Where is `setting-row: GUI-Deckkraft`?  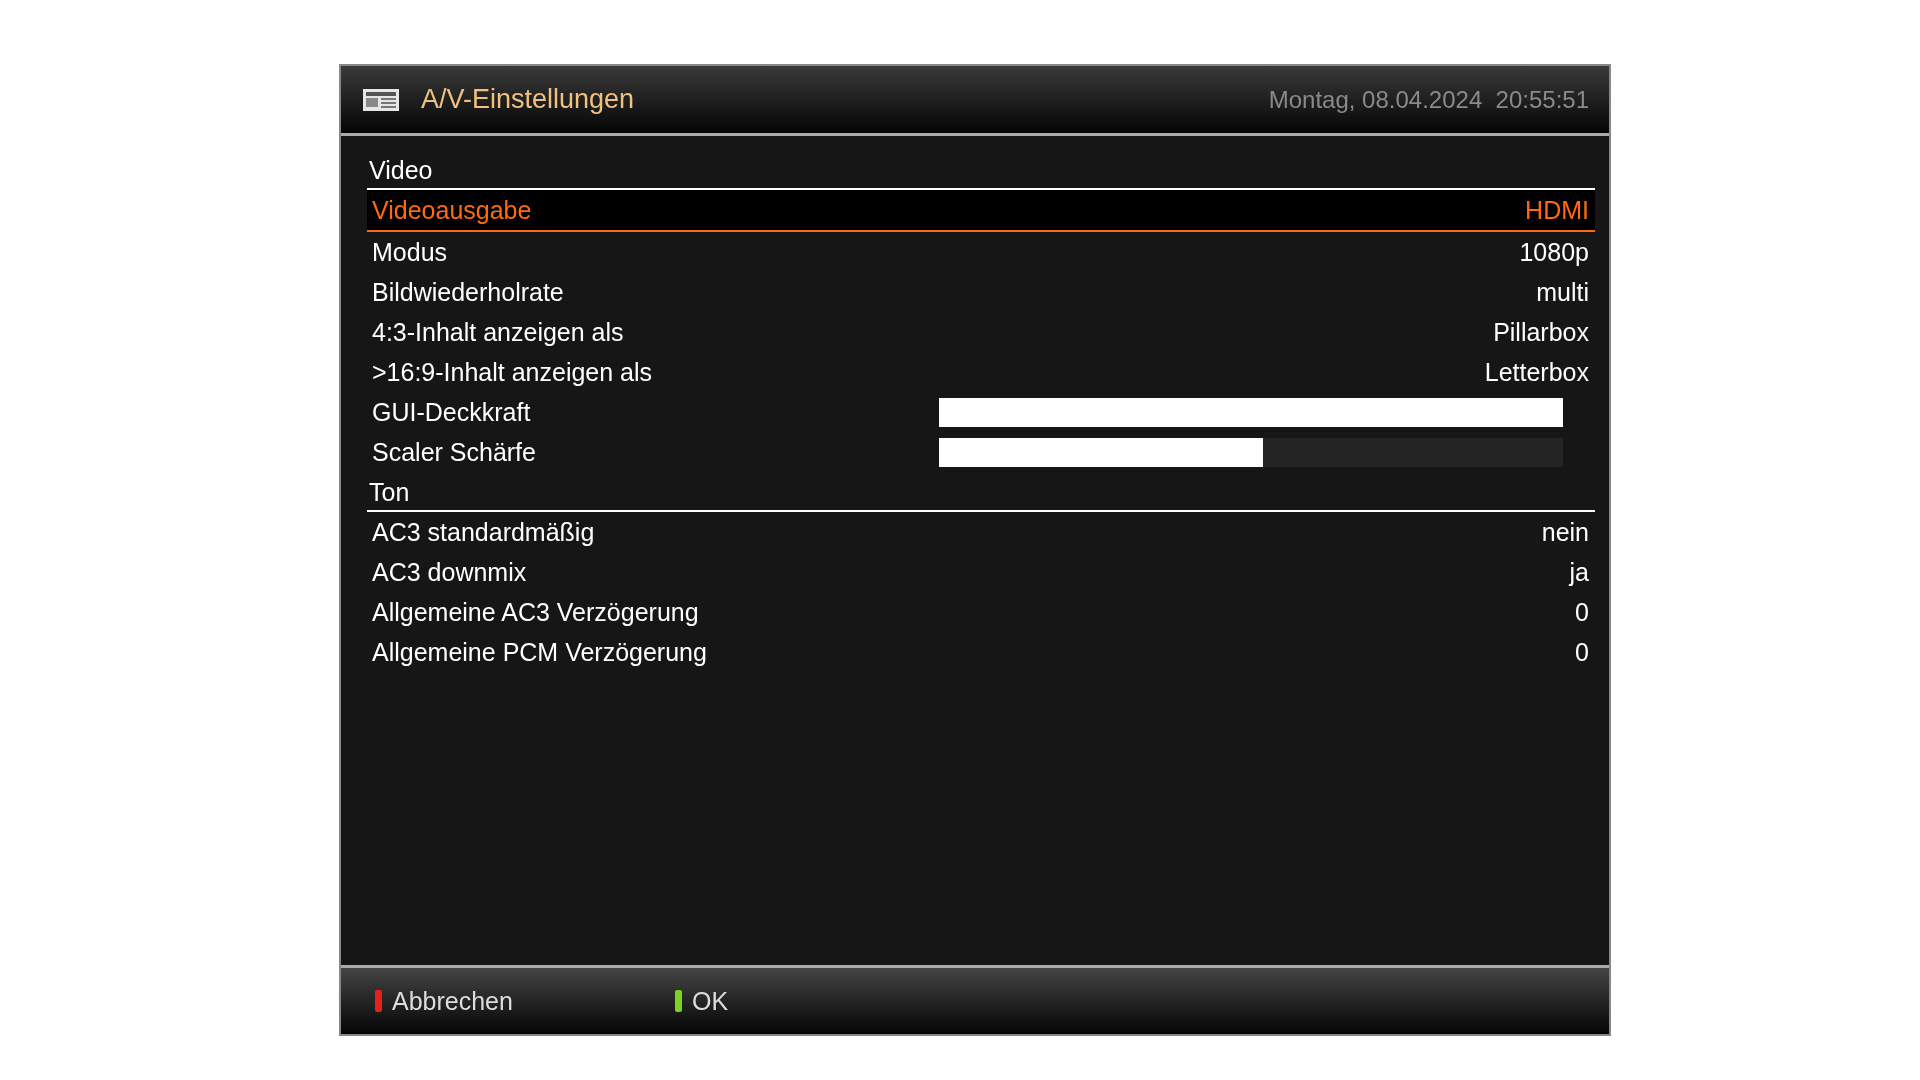 setting-row: GUI-Deckkraft is located at coordinates (981, 412).